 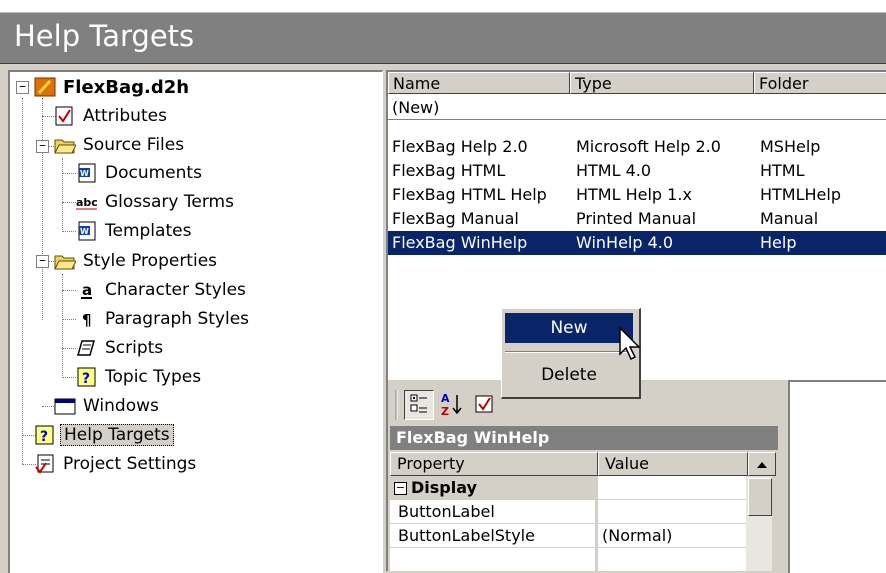 I want to click on value-column-header: Value, so click(x=673, y=464).